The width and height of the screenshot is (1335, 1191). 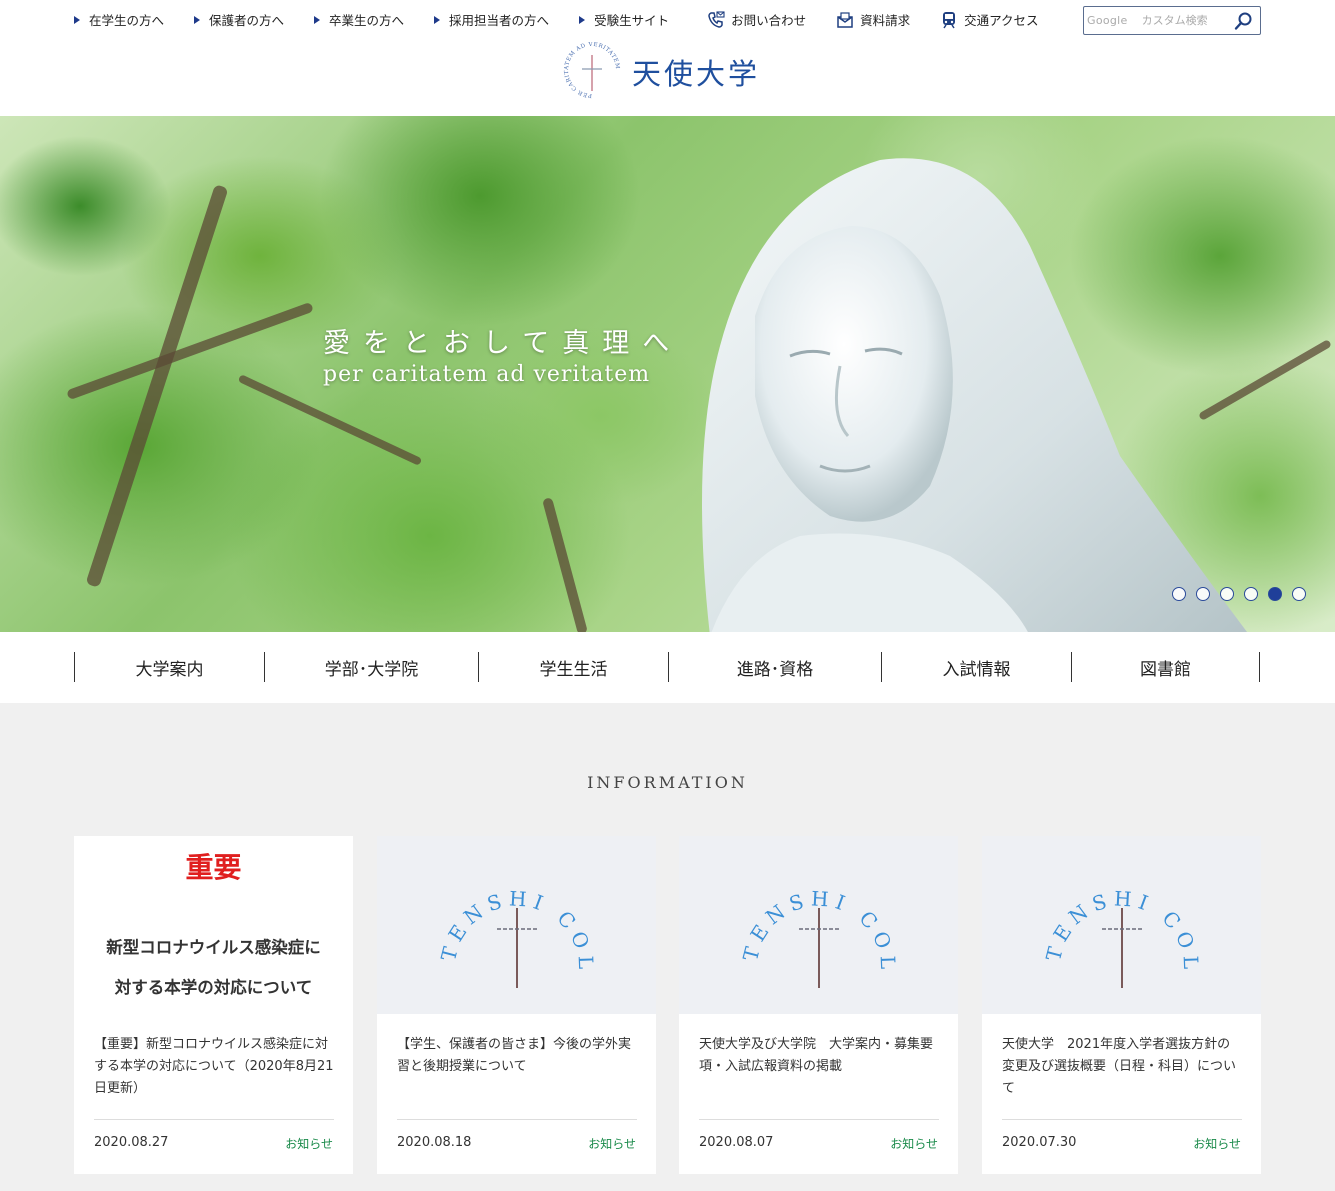 What do you see at coordinates (736, 1142) in the screenshot?
I see `card-date: 2020.08.07` at bounding box center [736, 1142].